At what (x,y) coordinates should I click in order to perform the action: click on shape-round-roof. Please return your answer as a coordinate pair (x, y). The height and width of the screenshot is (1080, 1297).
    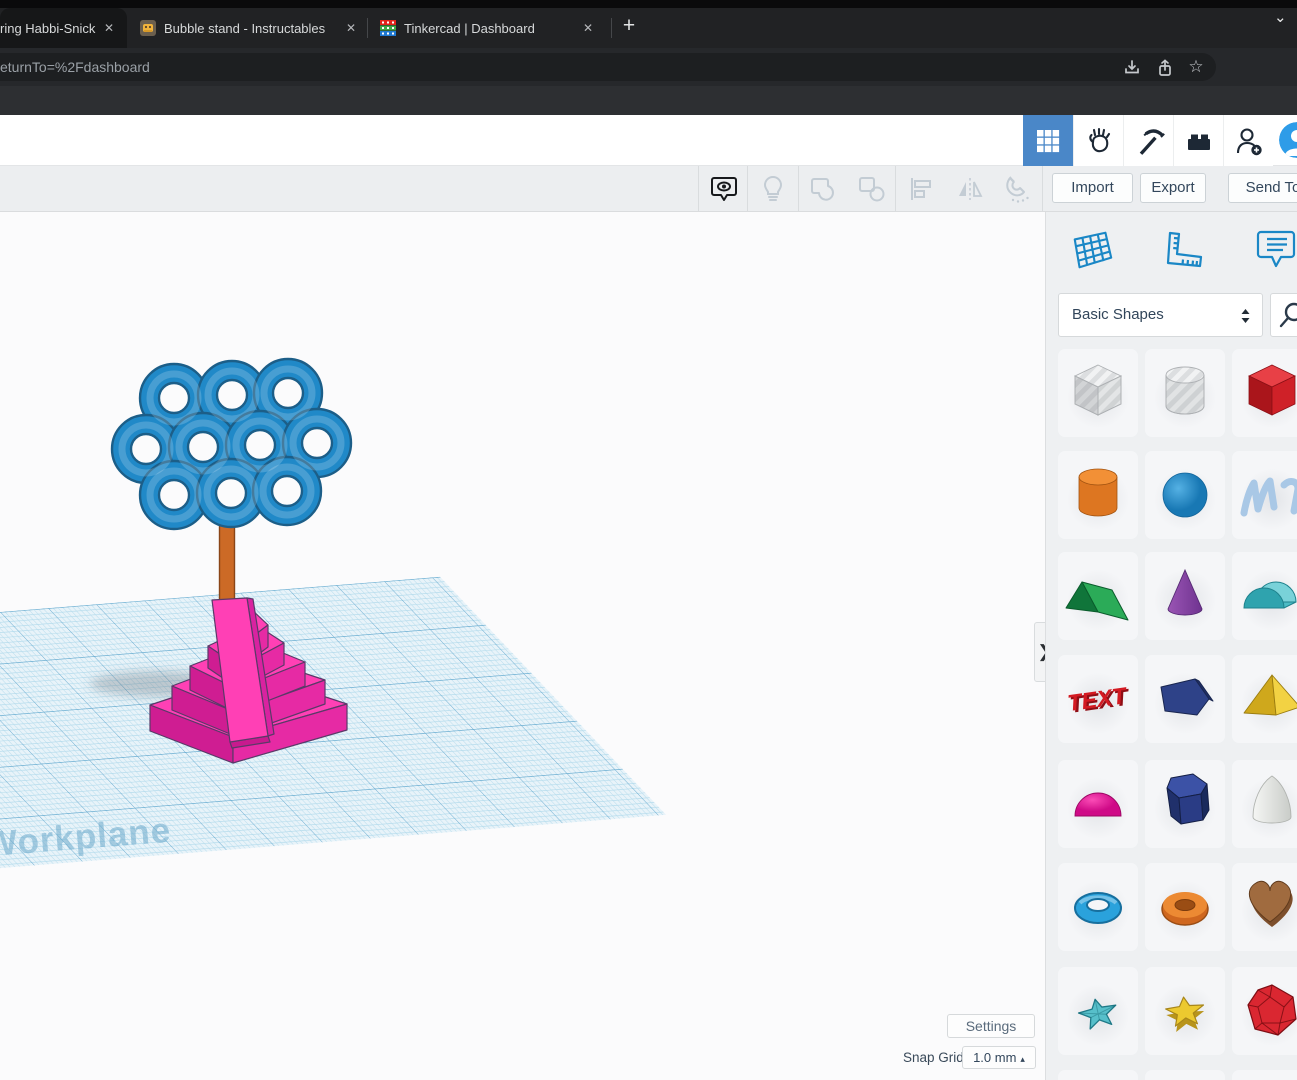
    Looking at the image, I should click on (1264, 596).